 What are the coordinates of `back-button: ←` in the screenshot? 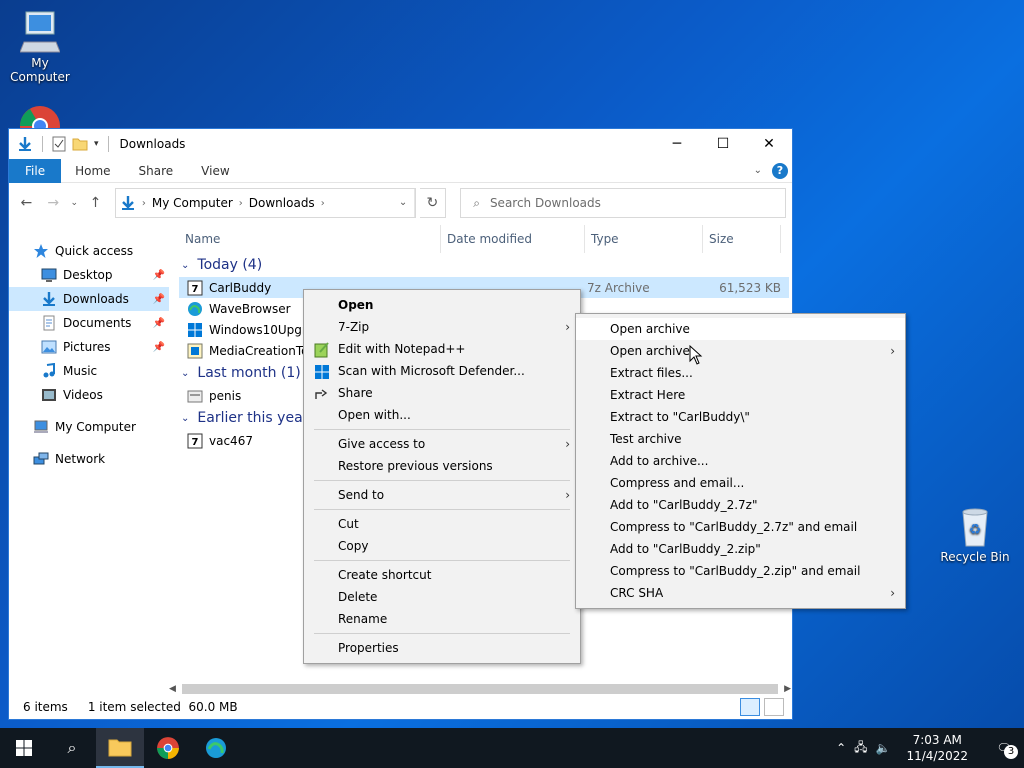 It's located at (26, 203).